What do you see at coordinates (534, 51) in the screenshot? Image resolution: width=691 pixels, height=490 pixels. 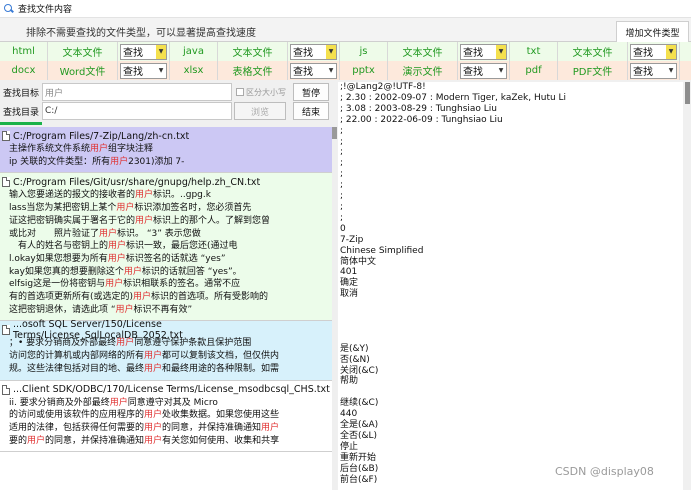 I see `filetype-ext: txt` at bounding box center [534, 51].